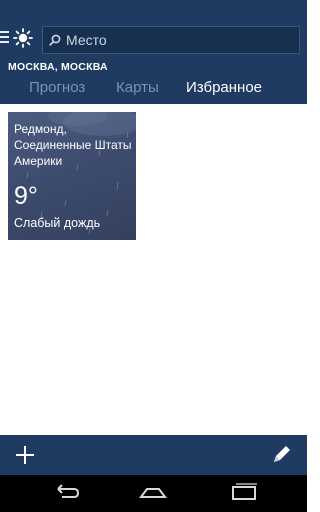 This screenshot has width=320, height=512. I want to click on app-bar, so click(153, 455).